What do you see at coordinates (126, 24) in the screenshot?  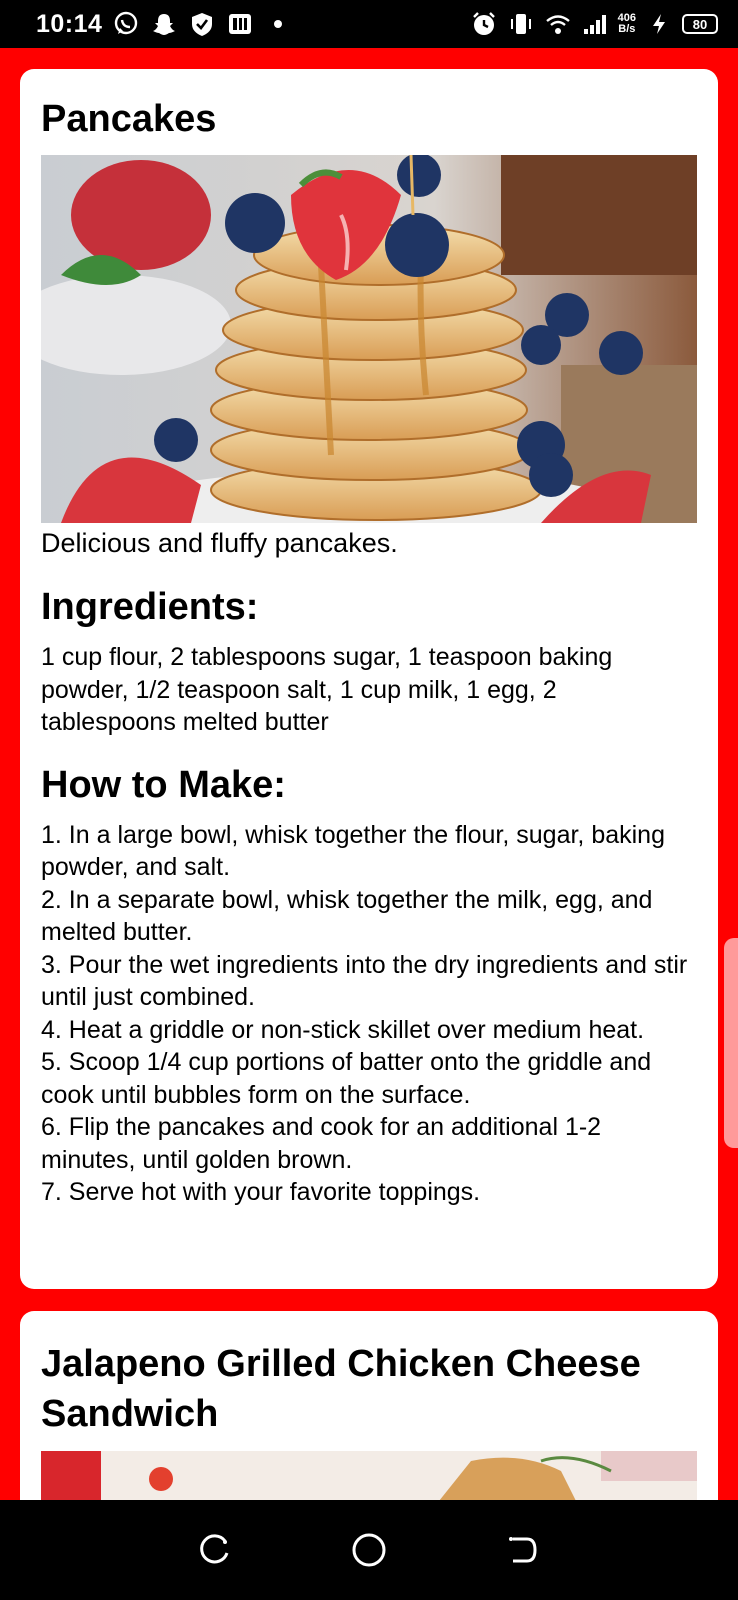 I see `whatsapp-icon` at bounding box center [126, 24].